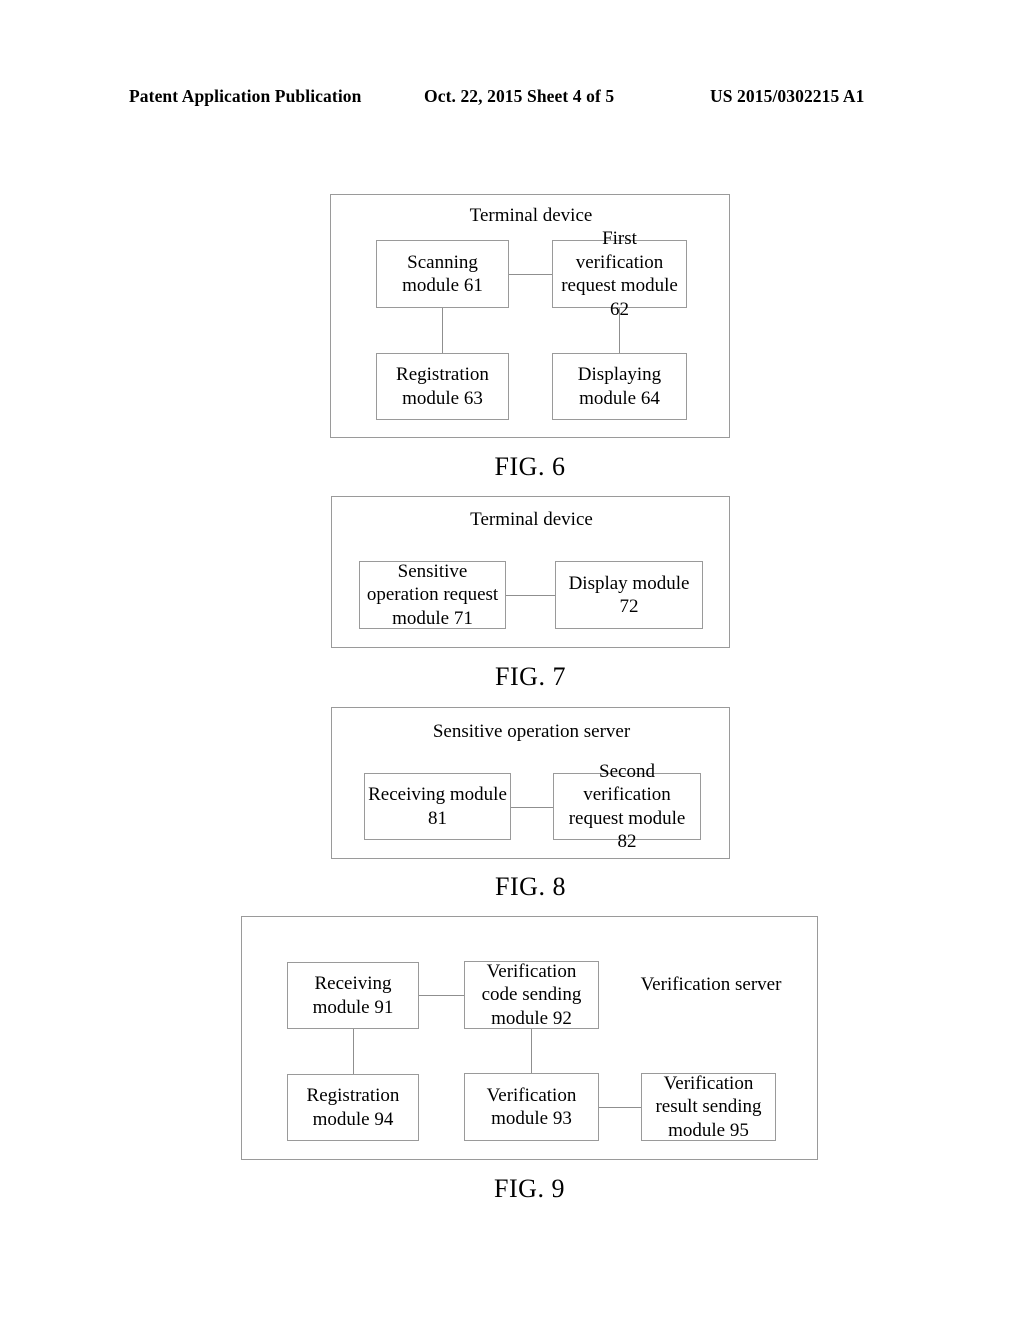 This screenshot has width=1024, height=1320. What do you see at coordinates (627, 771) in the screenshot?
I see `module-second-verification-request-82-line1: Second` at bounding box center [627, 771].